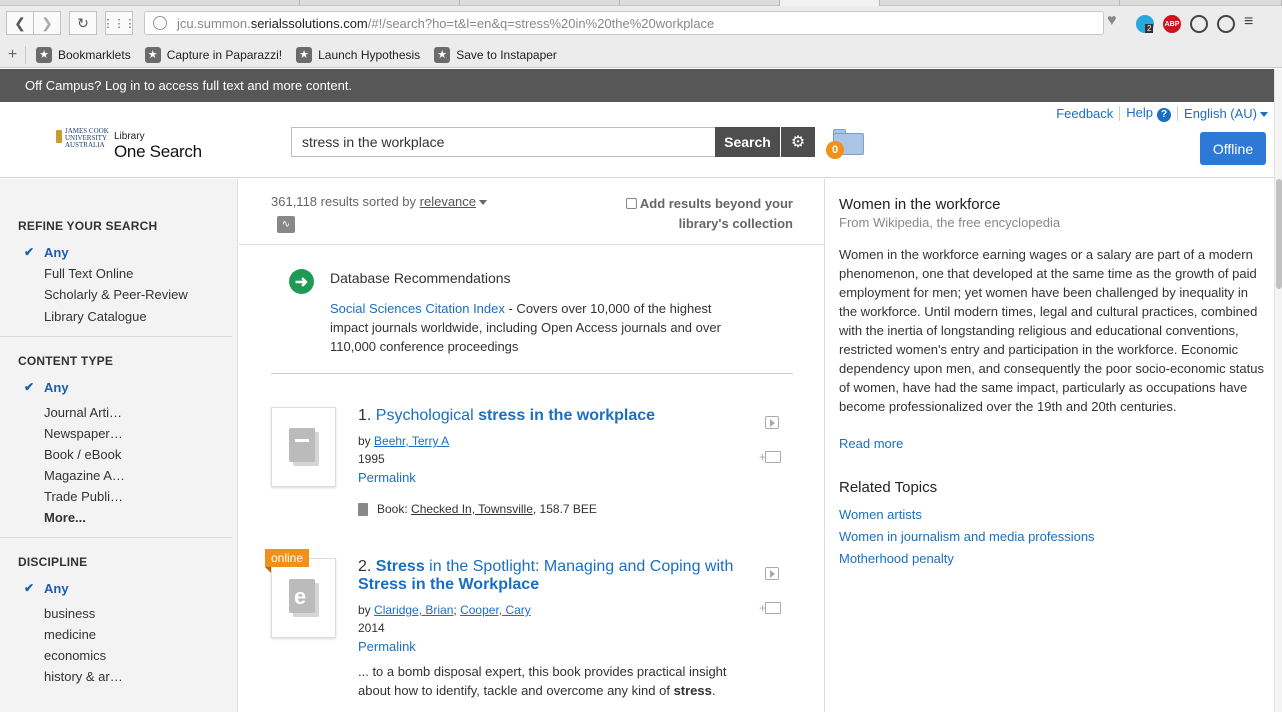  What do you see at coordinates (411, 441) in the screenshot?
I see `author-link: Beehr, Terry A` at bounding box center [411, 441].